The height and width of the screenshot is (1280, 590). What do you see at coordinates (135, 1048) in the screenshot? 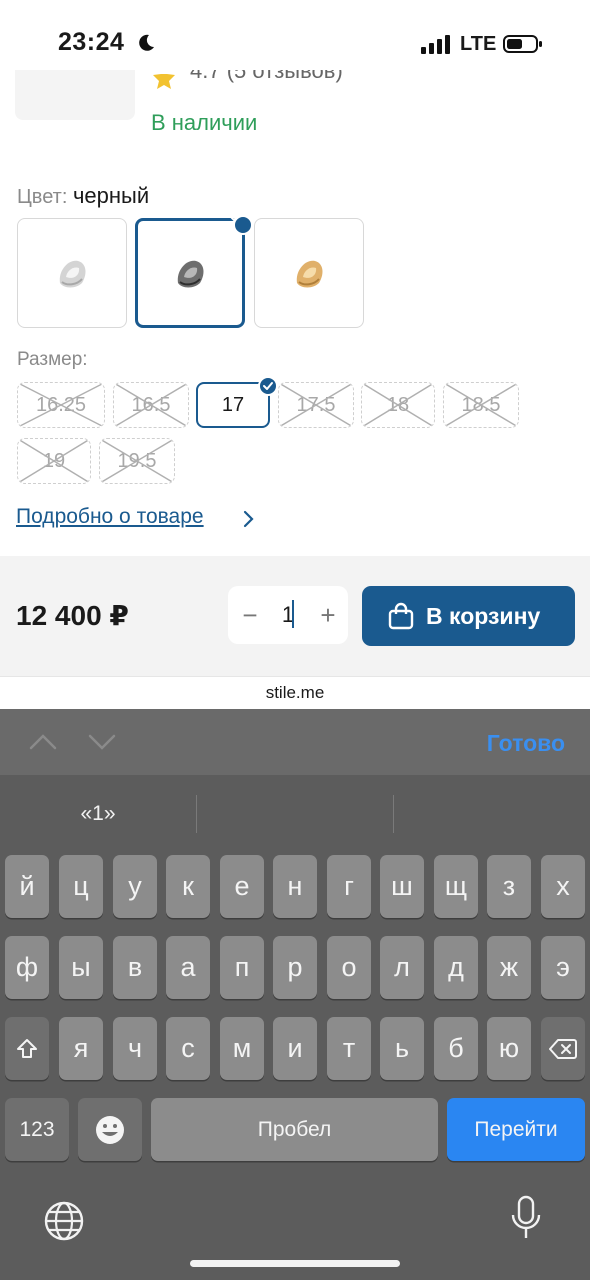
I see `key: ч` at bounding box center [135, 1048].